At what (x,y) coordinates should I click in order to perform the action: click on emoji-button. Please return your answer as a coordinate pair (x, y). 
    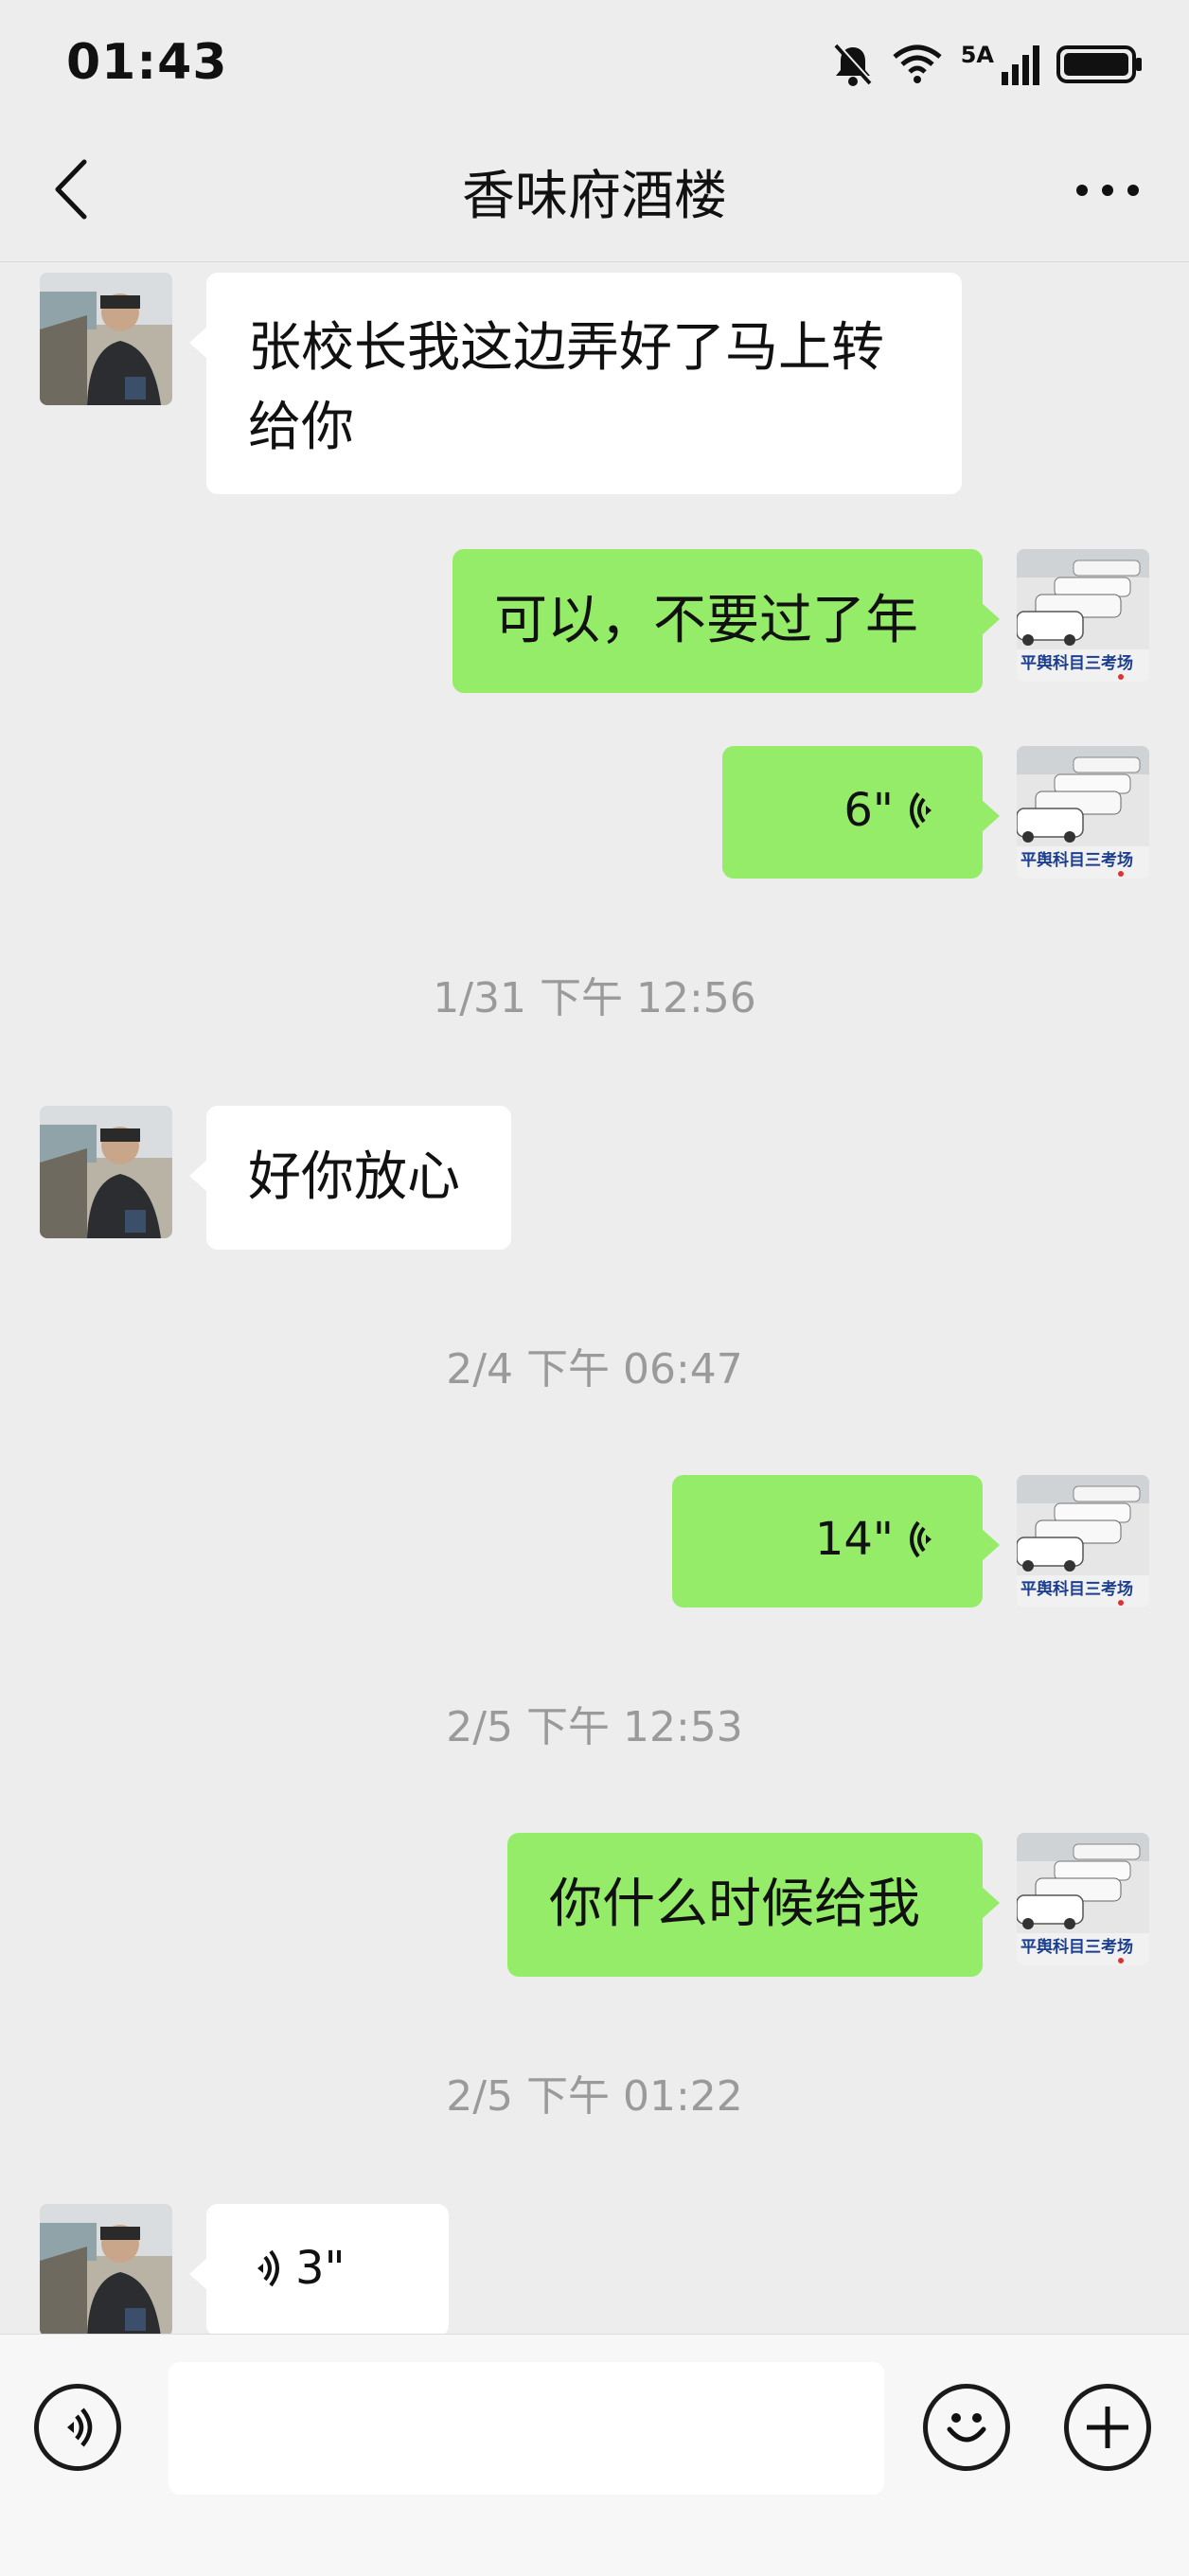
    Looking at the image, I should click on (966, 2428).